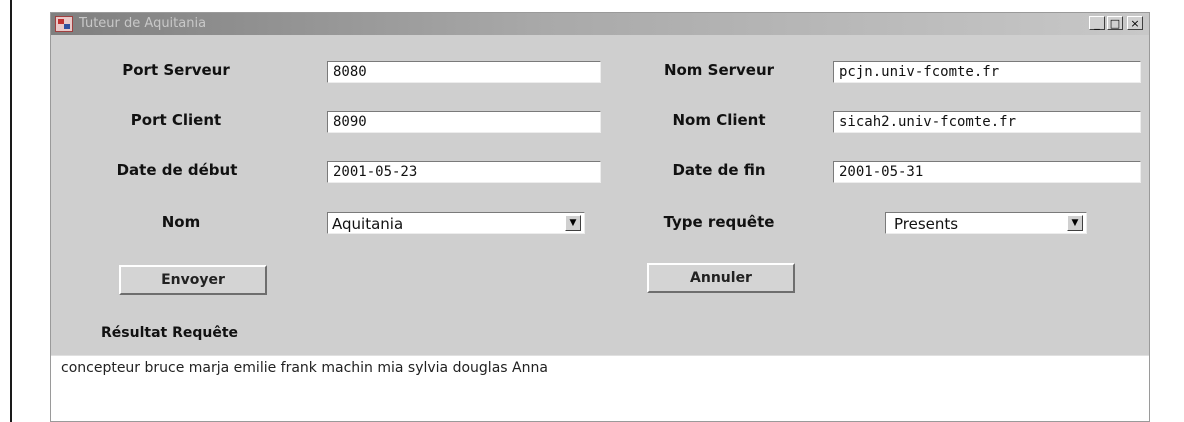 The height and width of the screenshot is (422, 1184). What do you see at coordinates (193, 280) in the screenshot?
I see `envoyer-button: Envoyer` at bounding box center [193, 280].